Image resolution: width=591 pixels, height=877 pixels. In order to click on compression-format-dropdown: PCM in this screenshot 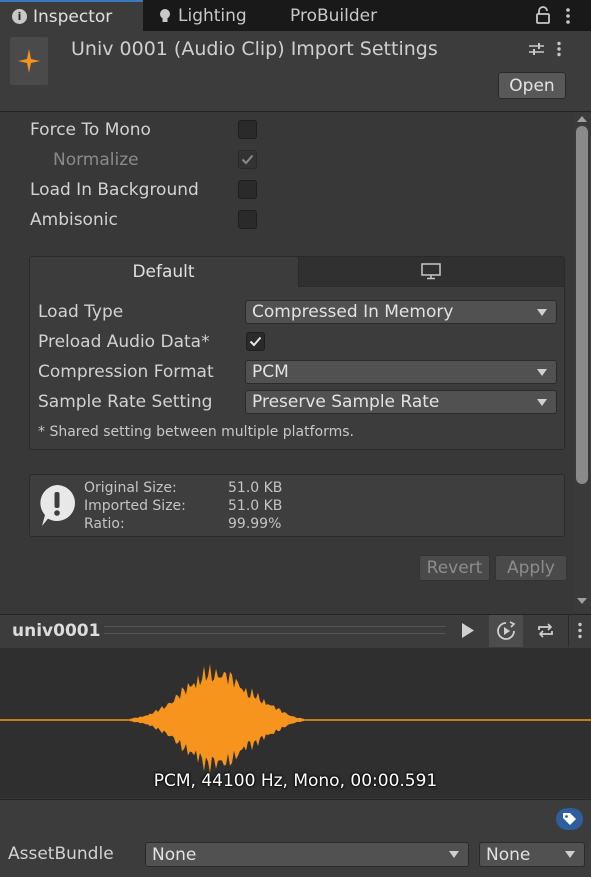, I will do `click(401, 372)`.